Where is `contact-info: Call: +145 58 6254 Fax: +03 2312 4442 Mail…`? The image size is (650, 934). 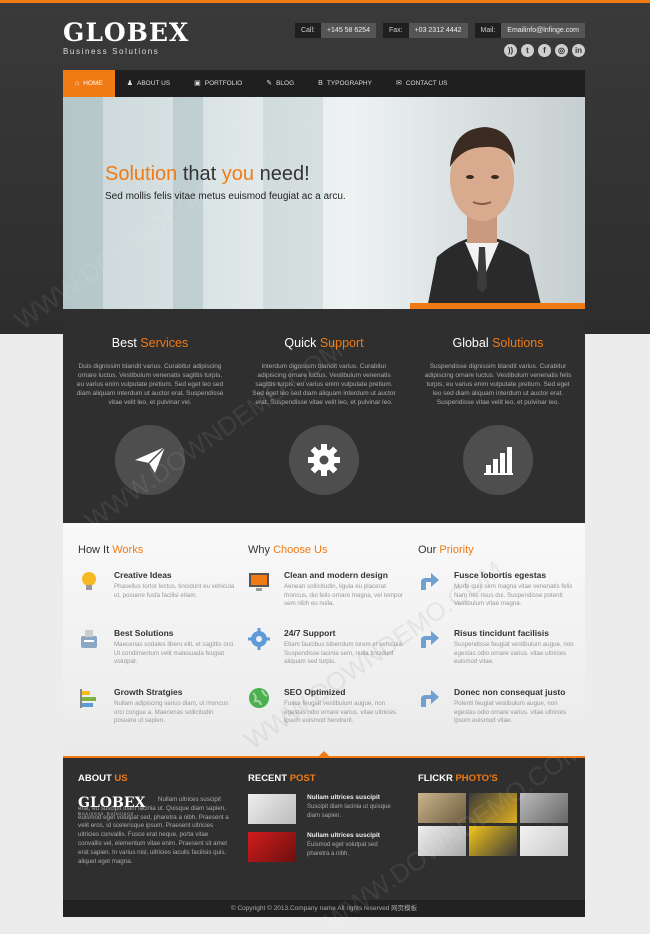
contact-info: Call: +145 58 6254 Fax: +03 2312 4442 Mail… is located at coordinates (439, 30).